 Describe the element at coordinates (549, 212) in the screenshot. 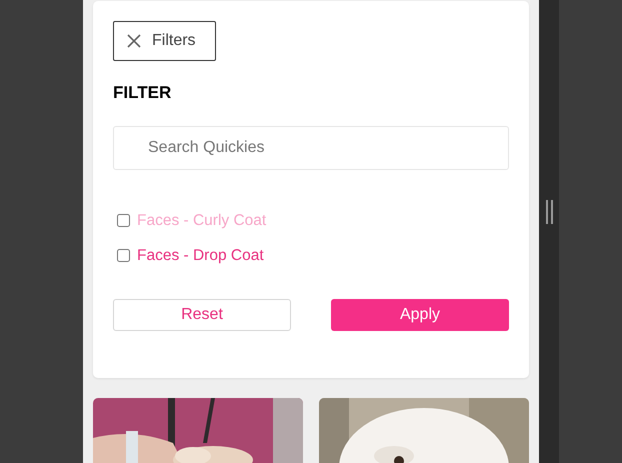

I see `resize-handle` at that location.